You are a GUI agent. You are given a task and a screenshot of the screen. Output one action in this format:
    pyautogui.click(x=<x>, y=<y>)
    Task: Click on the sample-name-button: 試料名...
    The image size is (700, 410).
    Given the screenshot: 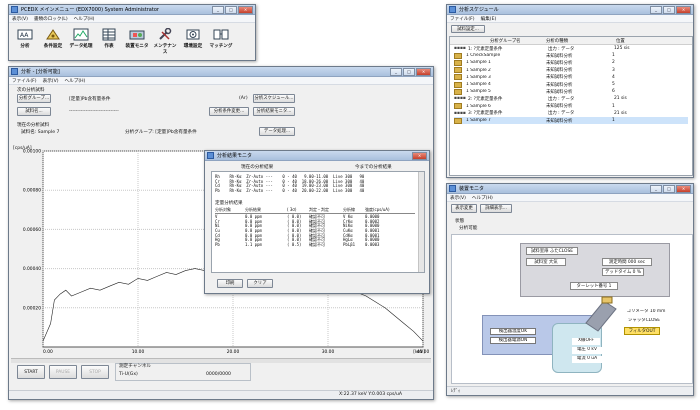 What is the action you would take?
    pyautogui.click(x=34, y=111)
    